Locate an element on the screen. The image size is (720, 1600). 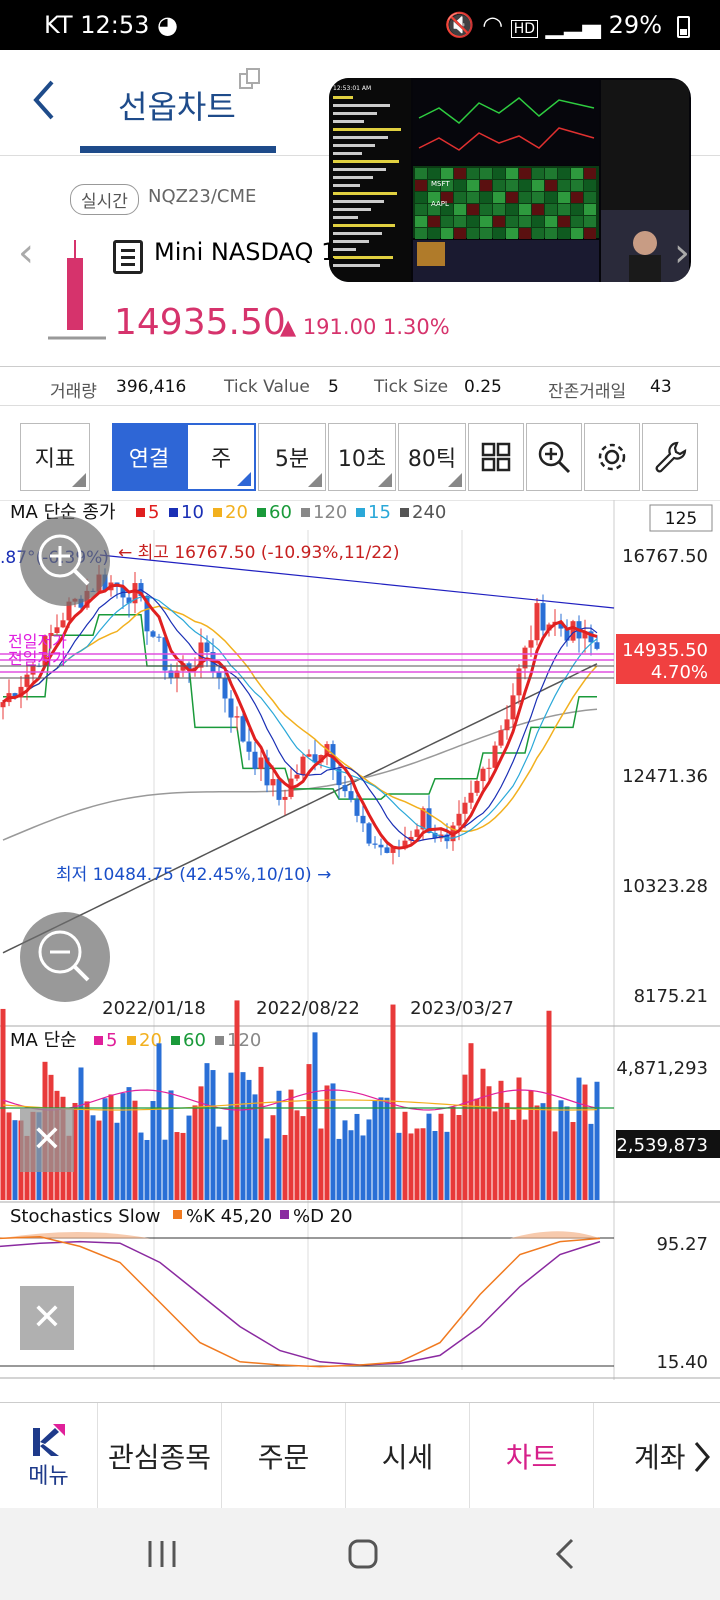
prev-low-tag-2: 전일저가 is located at coordinates (37, 658).